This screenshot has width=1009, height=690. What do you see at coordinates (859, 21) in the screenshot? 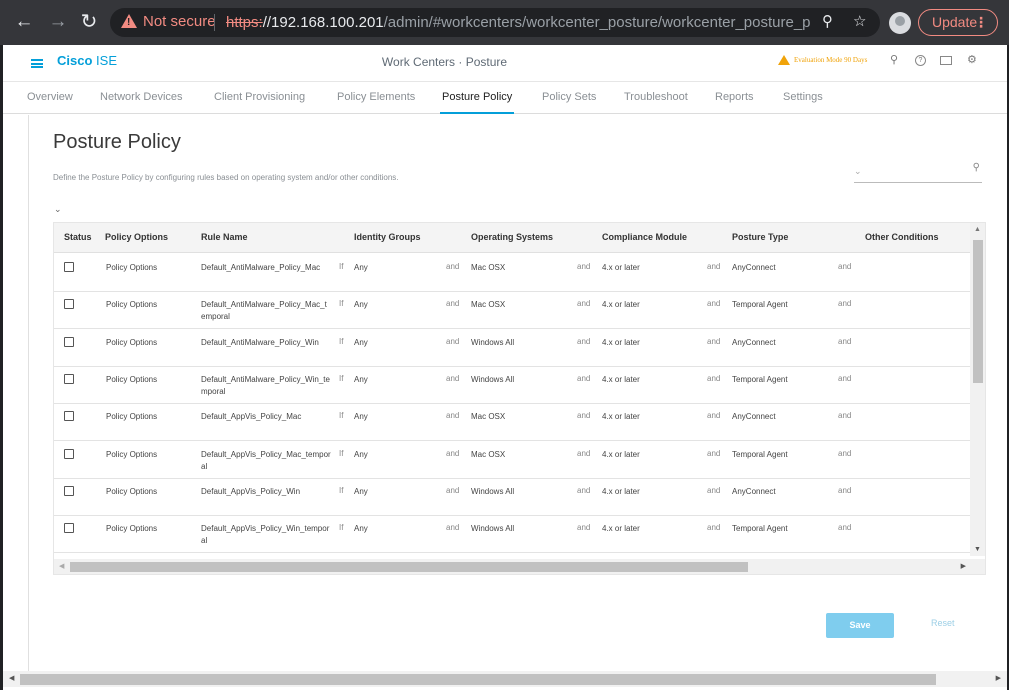
I see `bookmark-star-icon: ☆` at bounding box center [859, 21].